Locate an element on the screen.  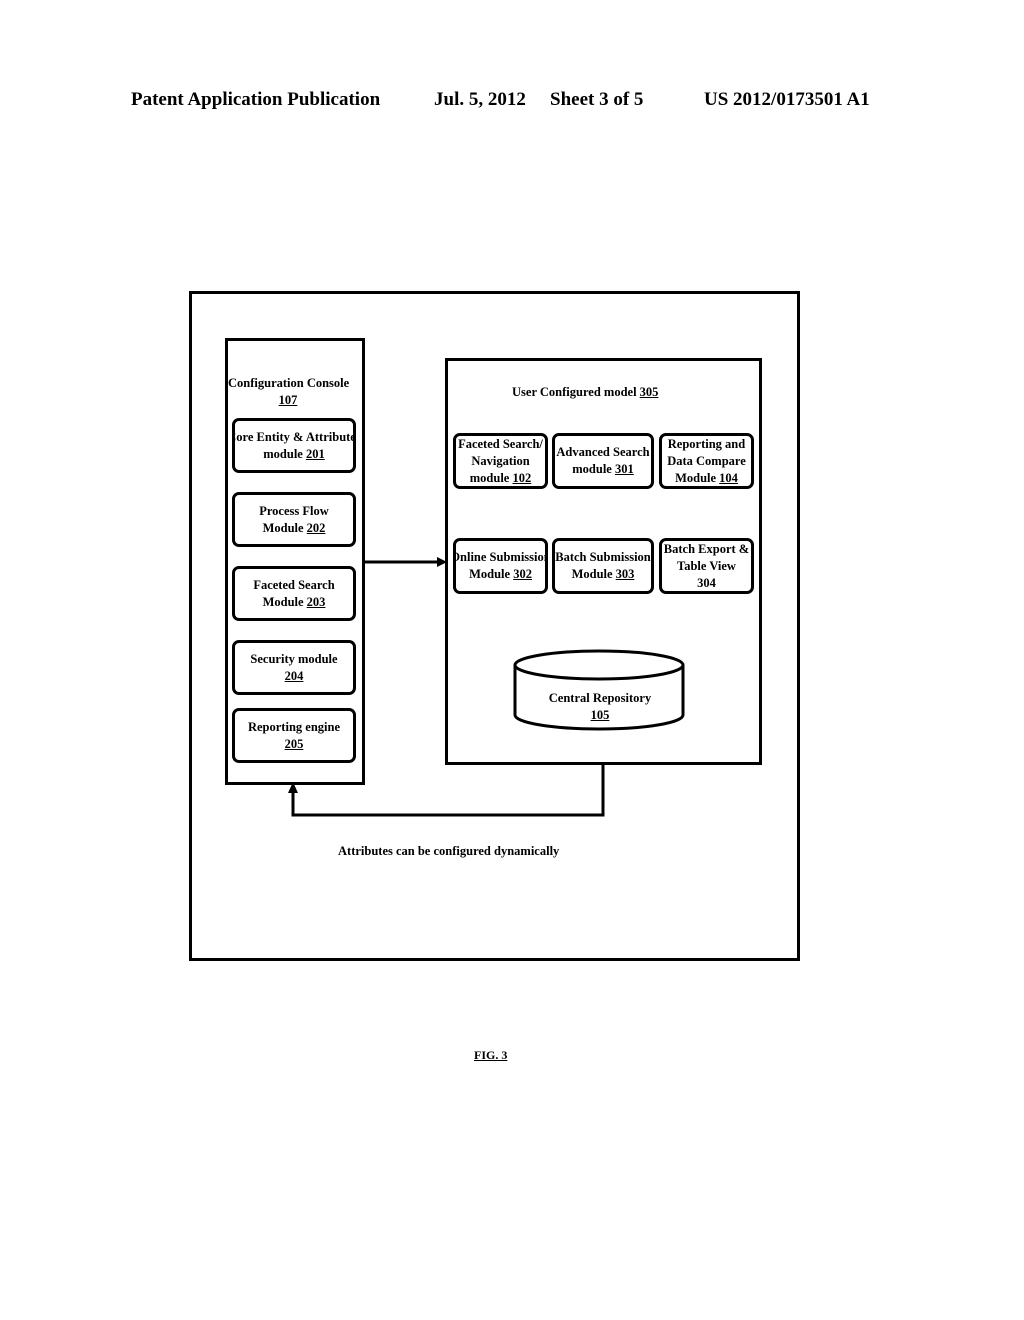
sheet-number: Sheet 3 of 5 is located at coordinates (597, 99).